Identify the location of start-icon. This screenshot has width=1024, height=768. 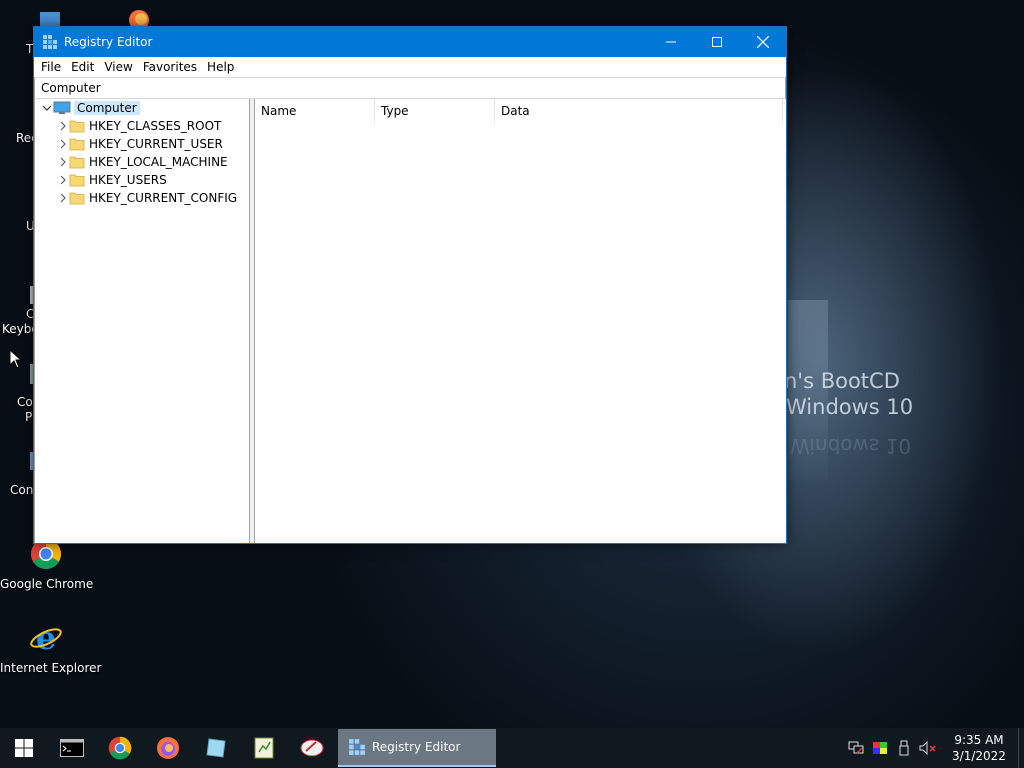
(24, 748).